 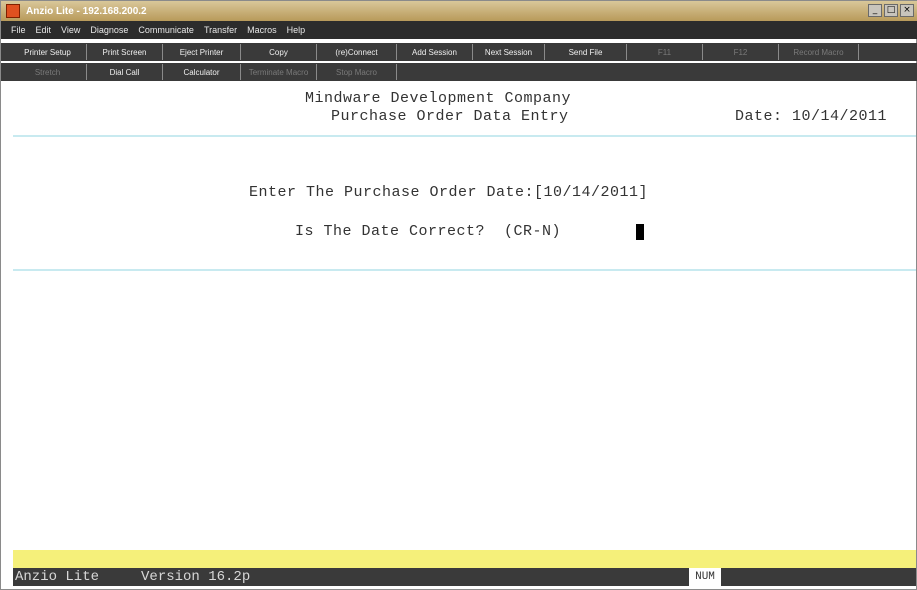 What do you see at coordinates (279, 52) in the screenshot?
I see `copy-button: Copy` at bounding box center [279, 52].